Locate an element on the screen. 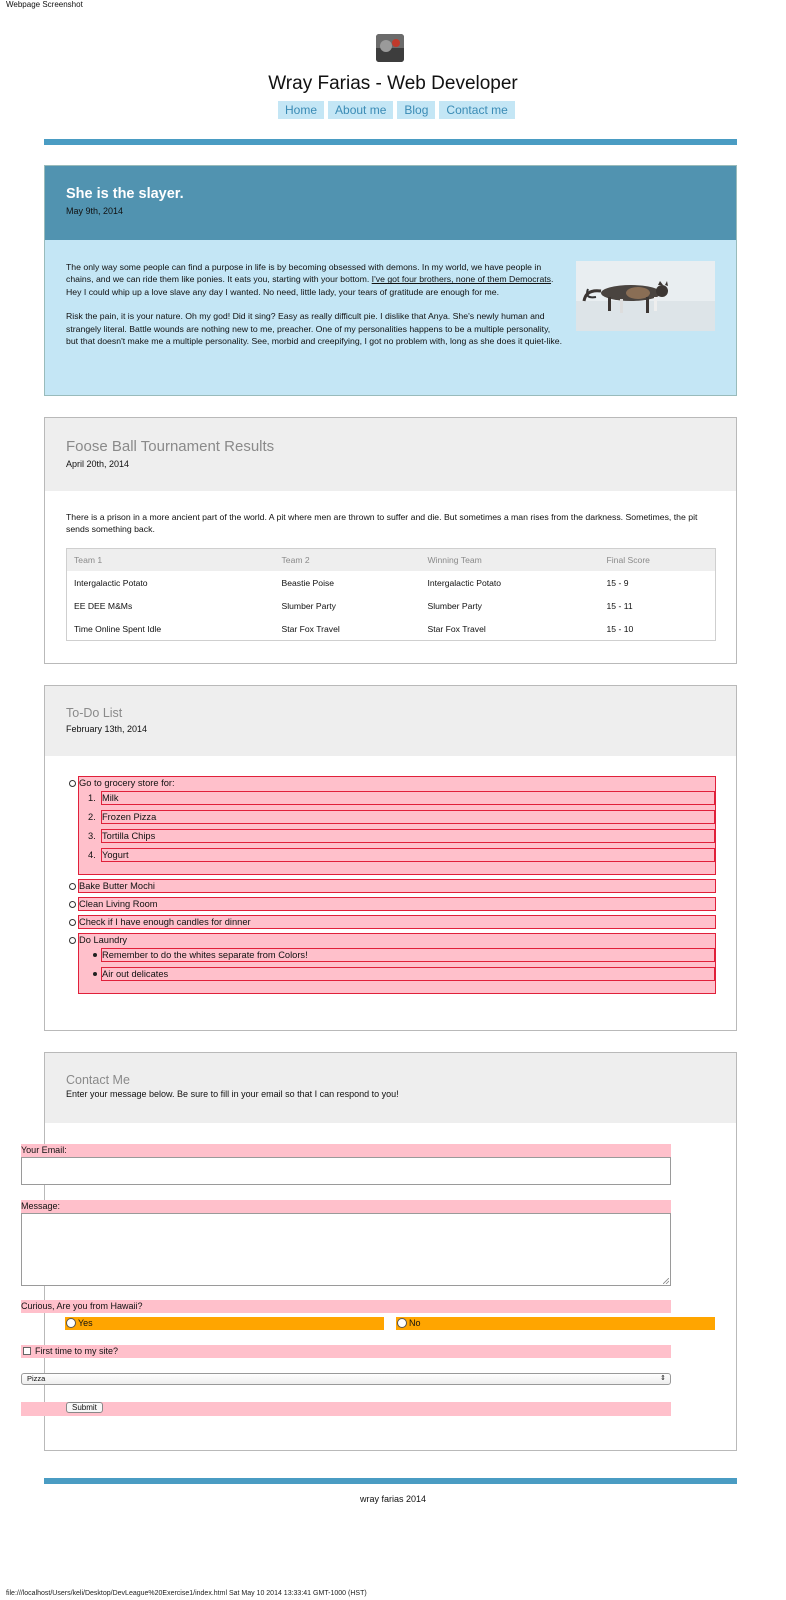 The height and width of the screenshot is (1600, 786). site-title: Wray Farias - Web Developer is located at coordinates (393, 83).